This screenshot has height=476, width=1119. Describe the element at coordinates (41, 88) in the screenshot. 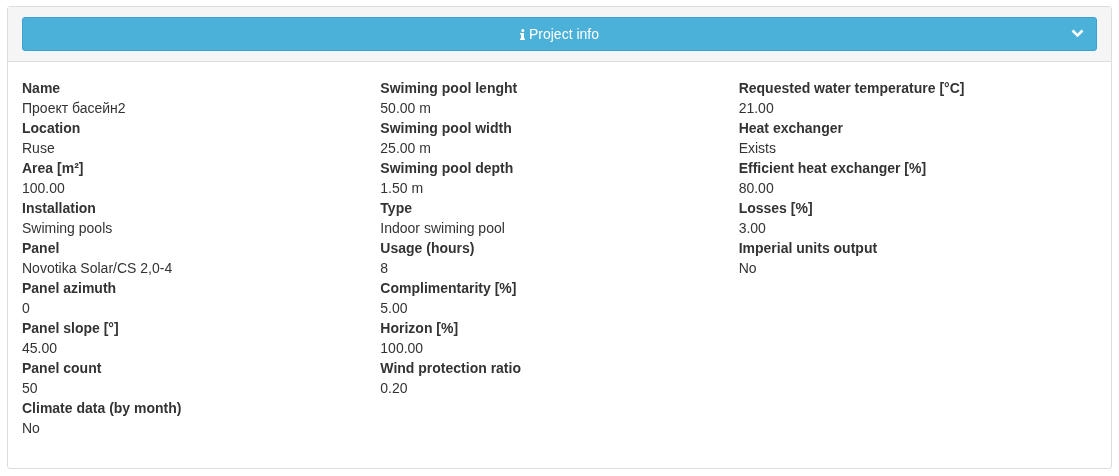

I see `field-label: Name` at that location.